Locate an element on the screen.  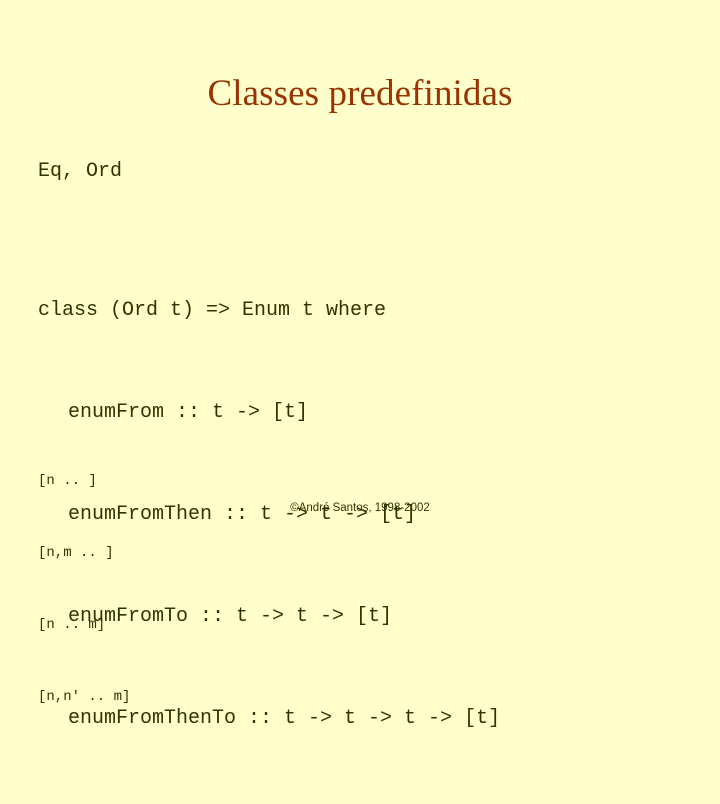
range-syntax-from: [n .. ] is located at coordinates (67, 481).